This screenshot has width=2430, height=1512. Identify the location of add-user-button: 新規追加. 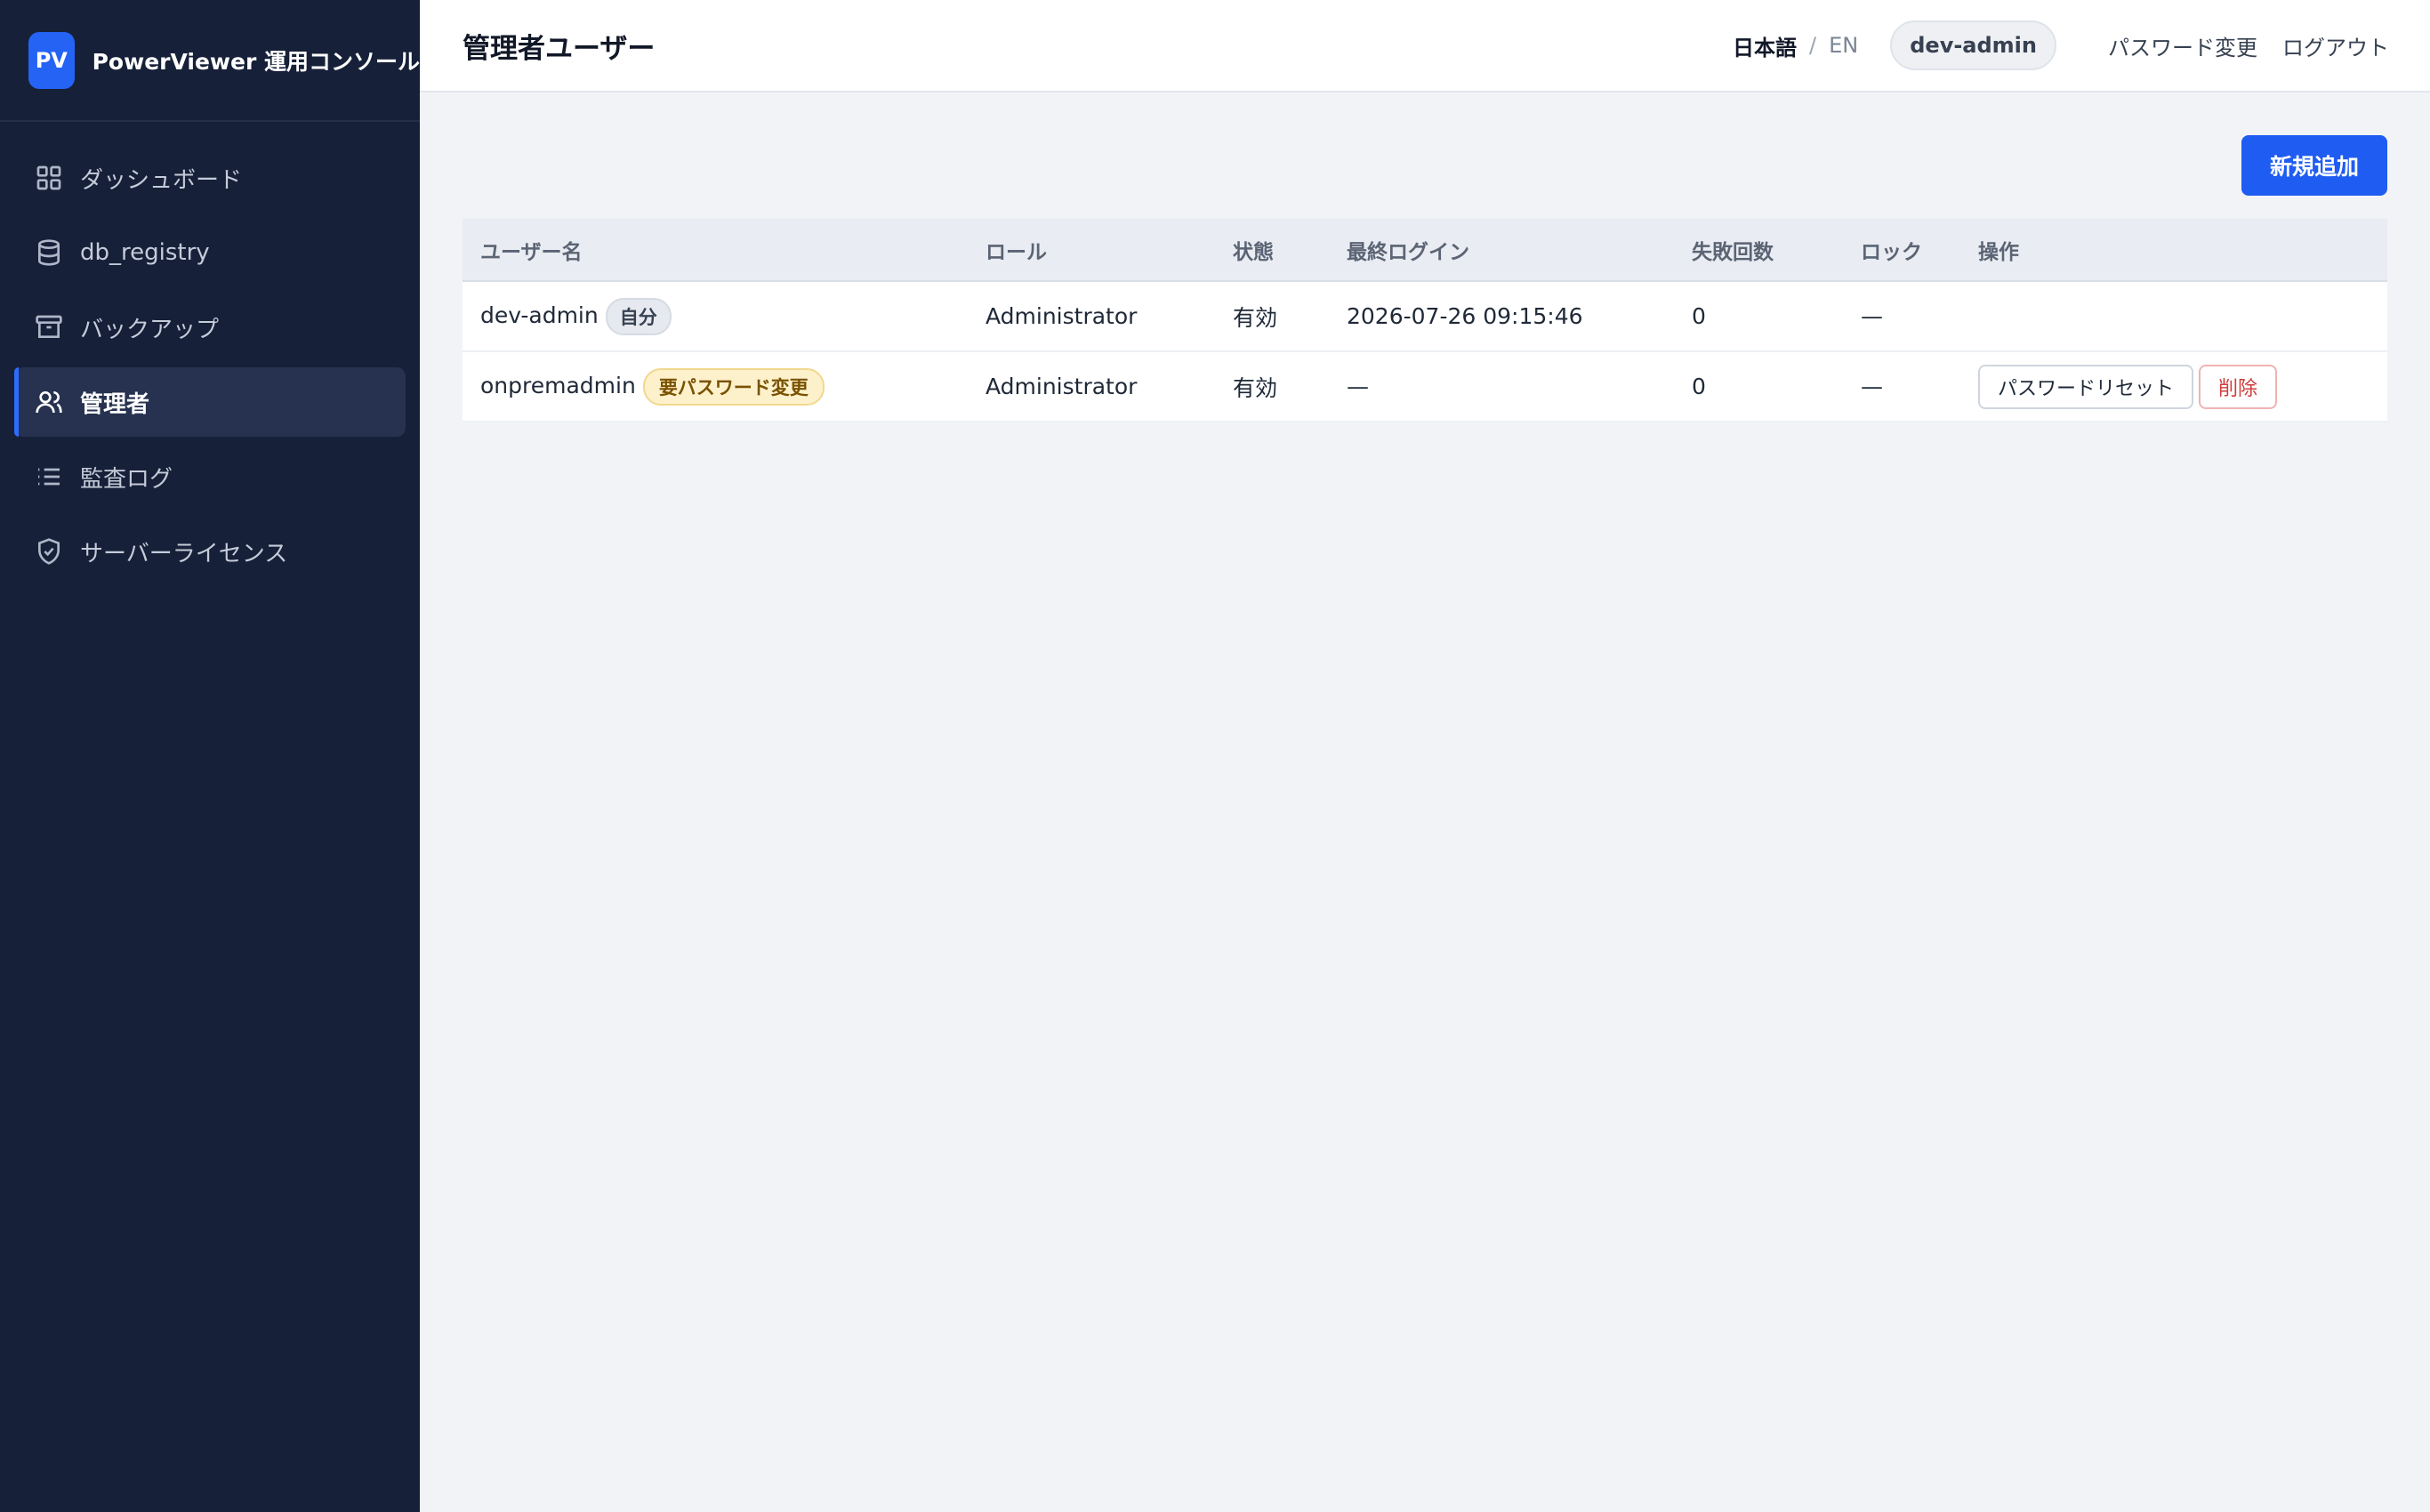
(2314, 165).